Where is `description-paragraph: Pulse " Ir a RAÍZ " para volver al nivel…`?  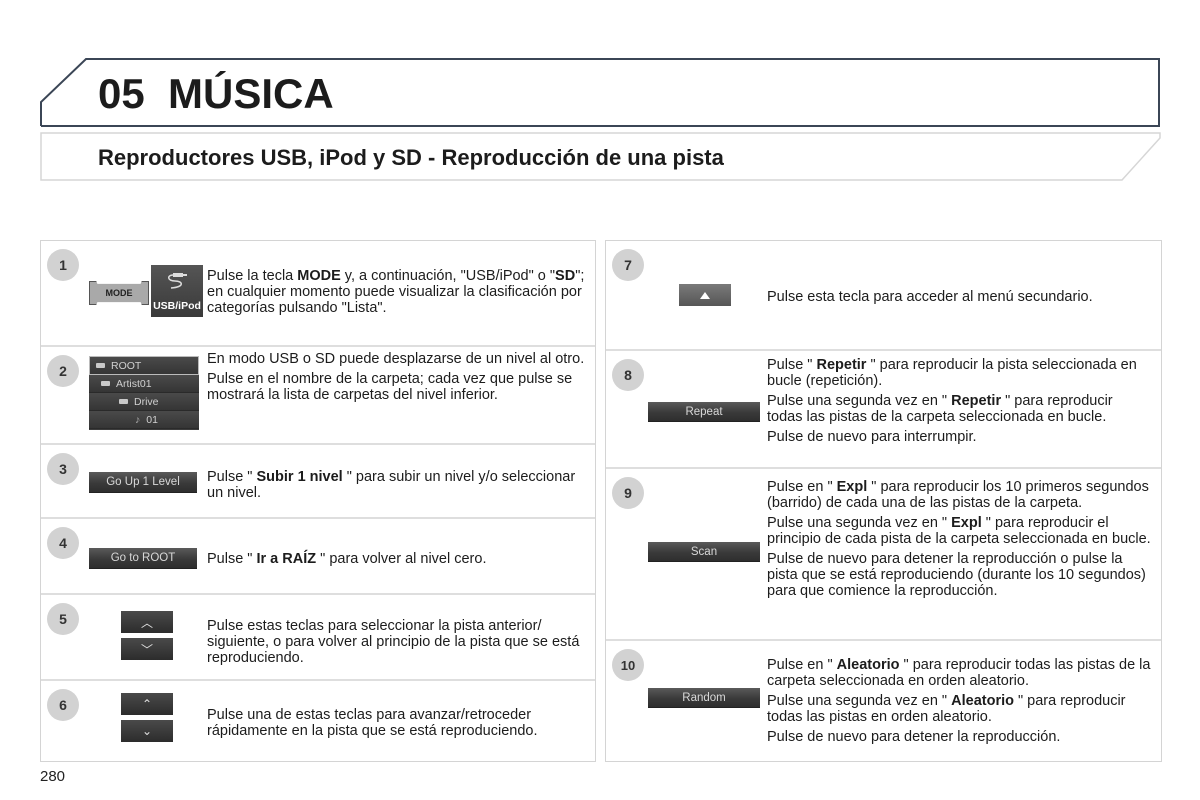
description-paragraph: Pulse " Ir a RAÍZ " para volver al nivel… is located at coordinates (347, 559).